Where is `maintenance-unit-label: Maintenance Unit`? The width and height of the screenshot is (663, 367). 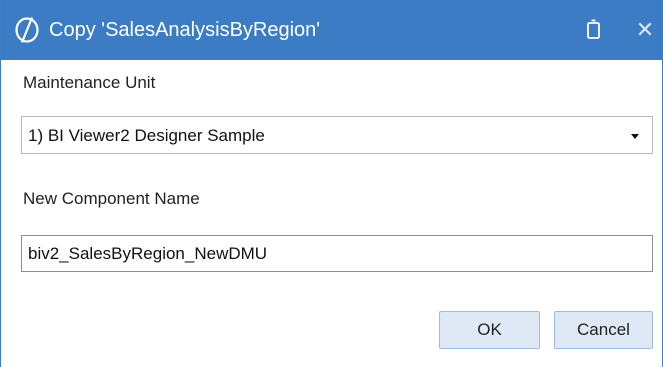
maintenance-unit-label: Maintenance Unit is located at coordinates (89, 82).